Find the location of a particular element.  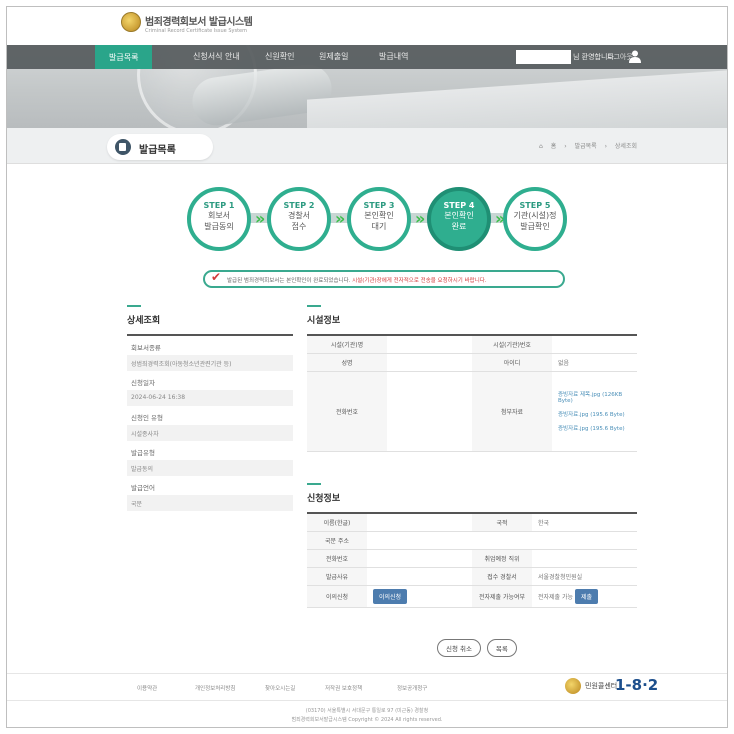

step-1-label: STEP 1 is located at coordinates (219, 205).